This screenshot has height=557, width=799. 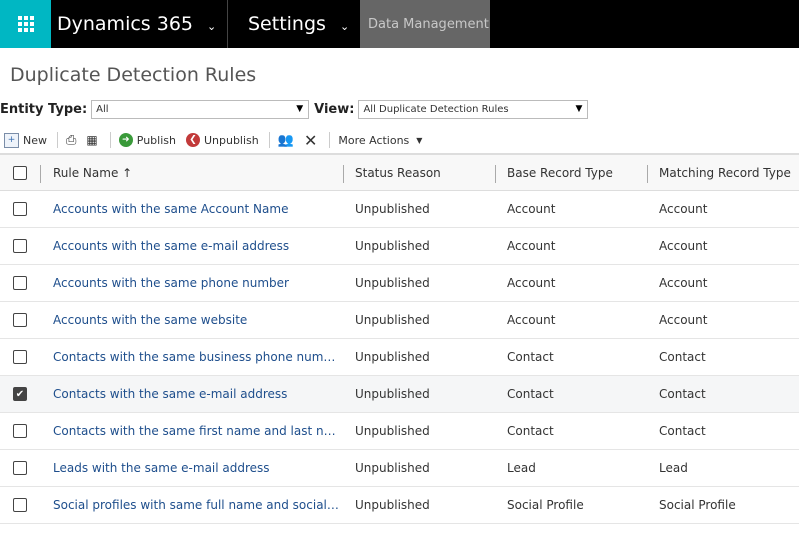 I want to click on unpublish-button: ❮ Unpublish, so click(x=222, y=140).